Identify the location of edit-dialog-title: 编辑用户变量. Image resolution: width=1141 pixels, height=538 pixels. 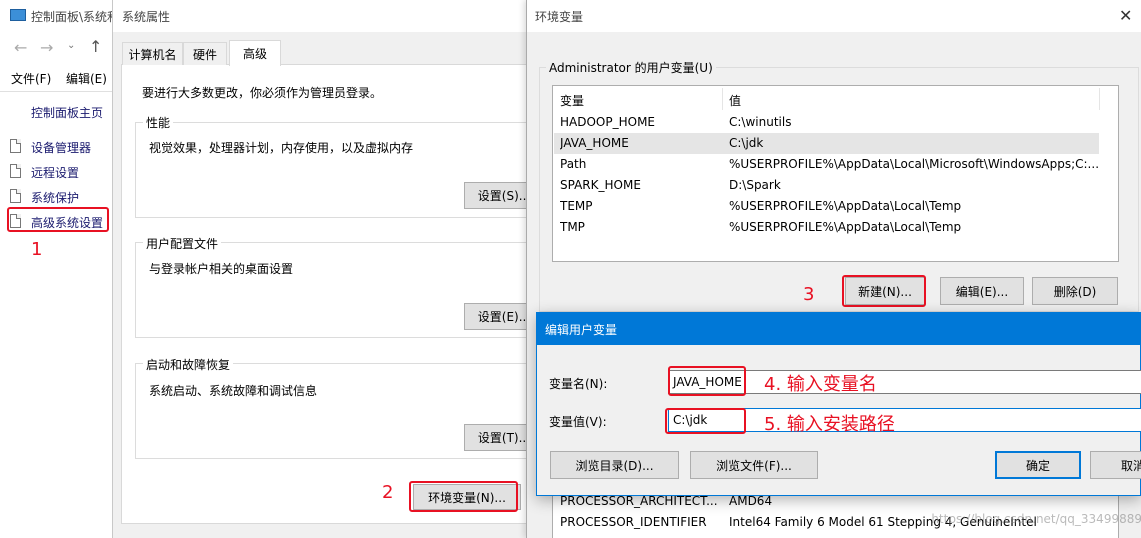
(581, 330).